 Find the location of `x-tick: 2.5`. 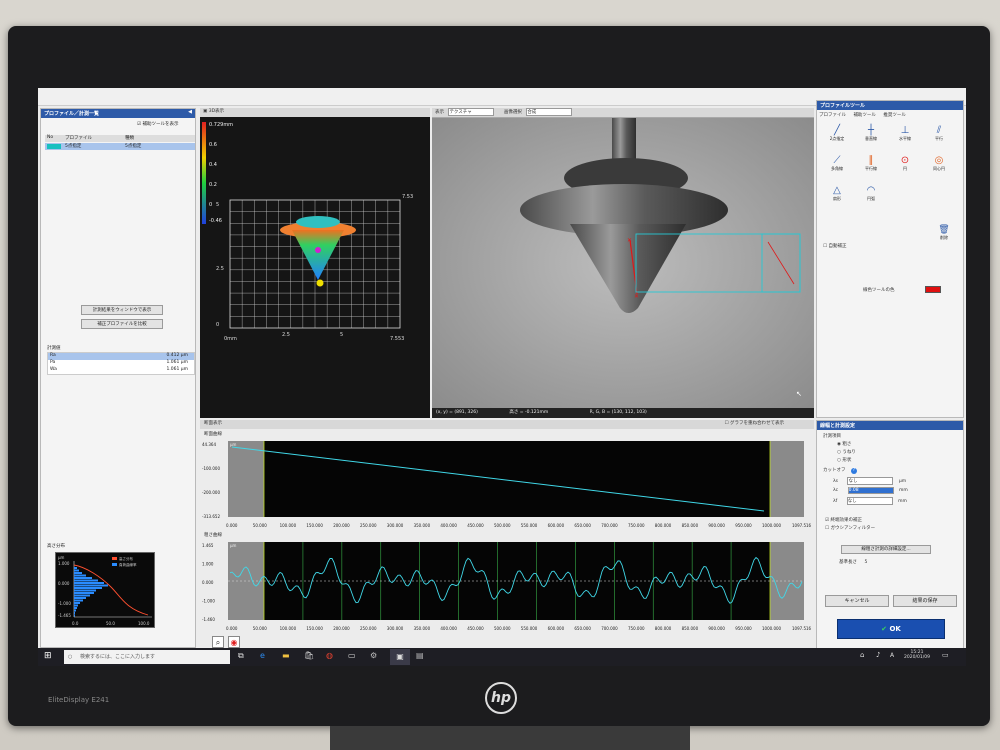

x-tick: 2.5 is located at coordinates (286, 335).